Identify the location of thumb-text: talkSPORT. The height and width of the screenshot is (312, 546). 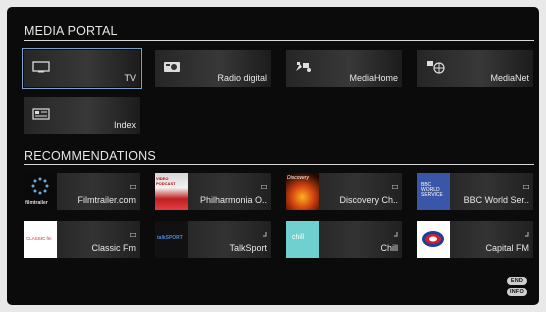
(170, 238).